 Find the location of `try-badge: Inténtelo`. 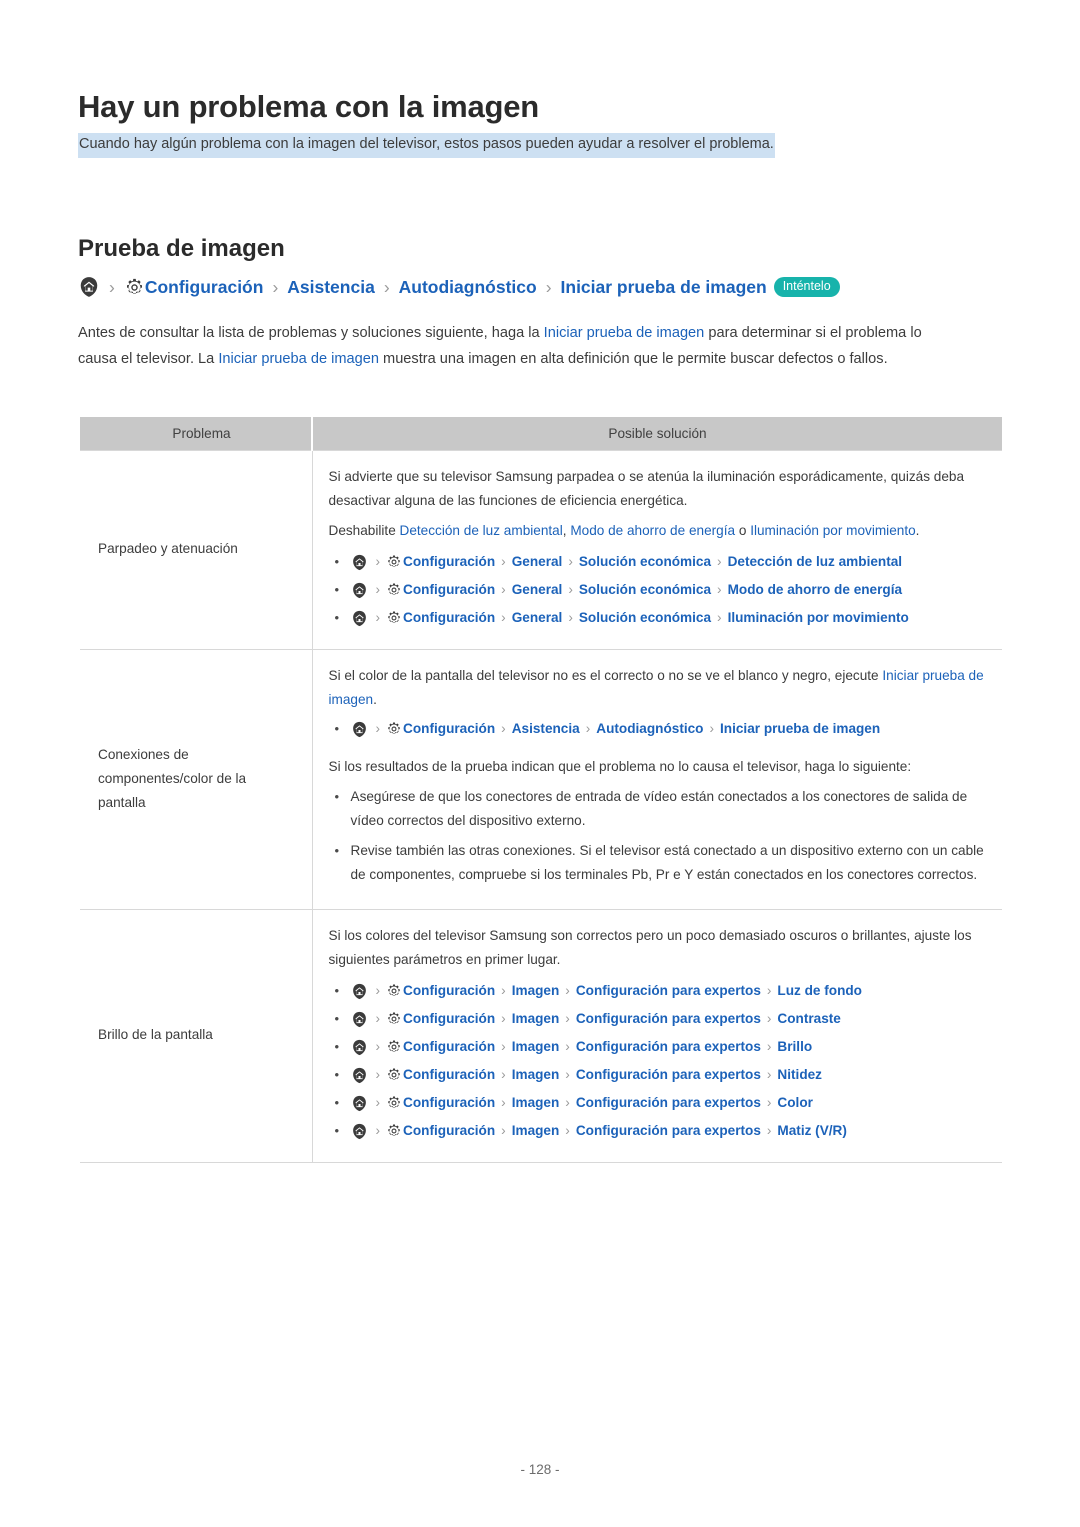

try-badge: Inténtelo is located at coordinates (806, 287).